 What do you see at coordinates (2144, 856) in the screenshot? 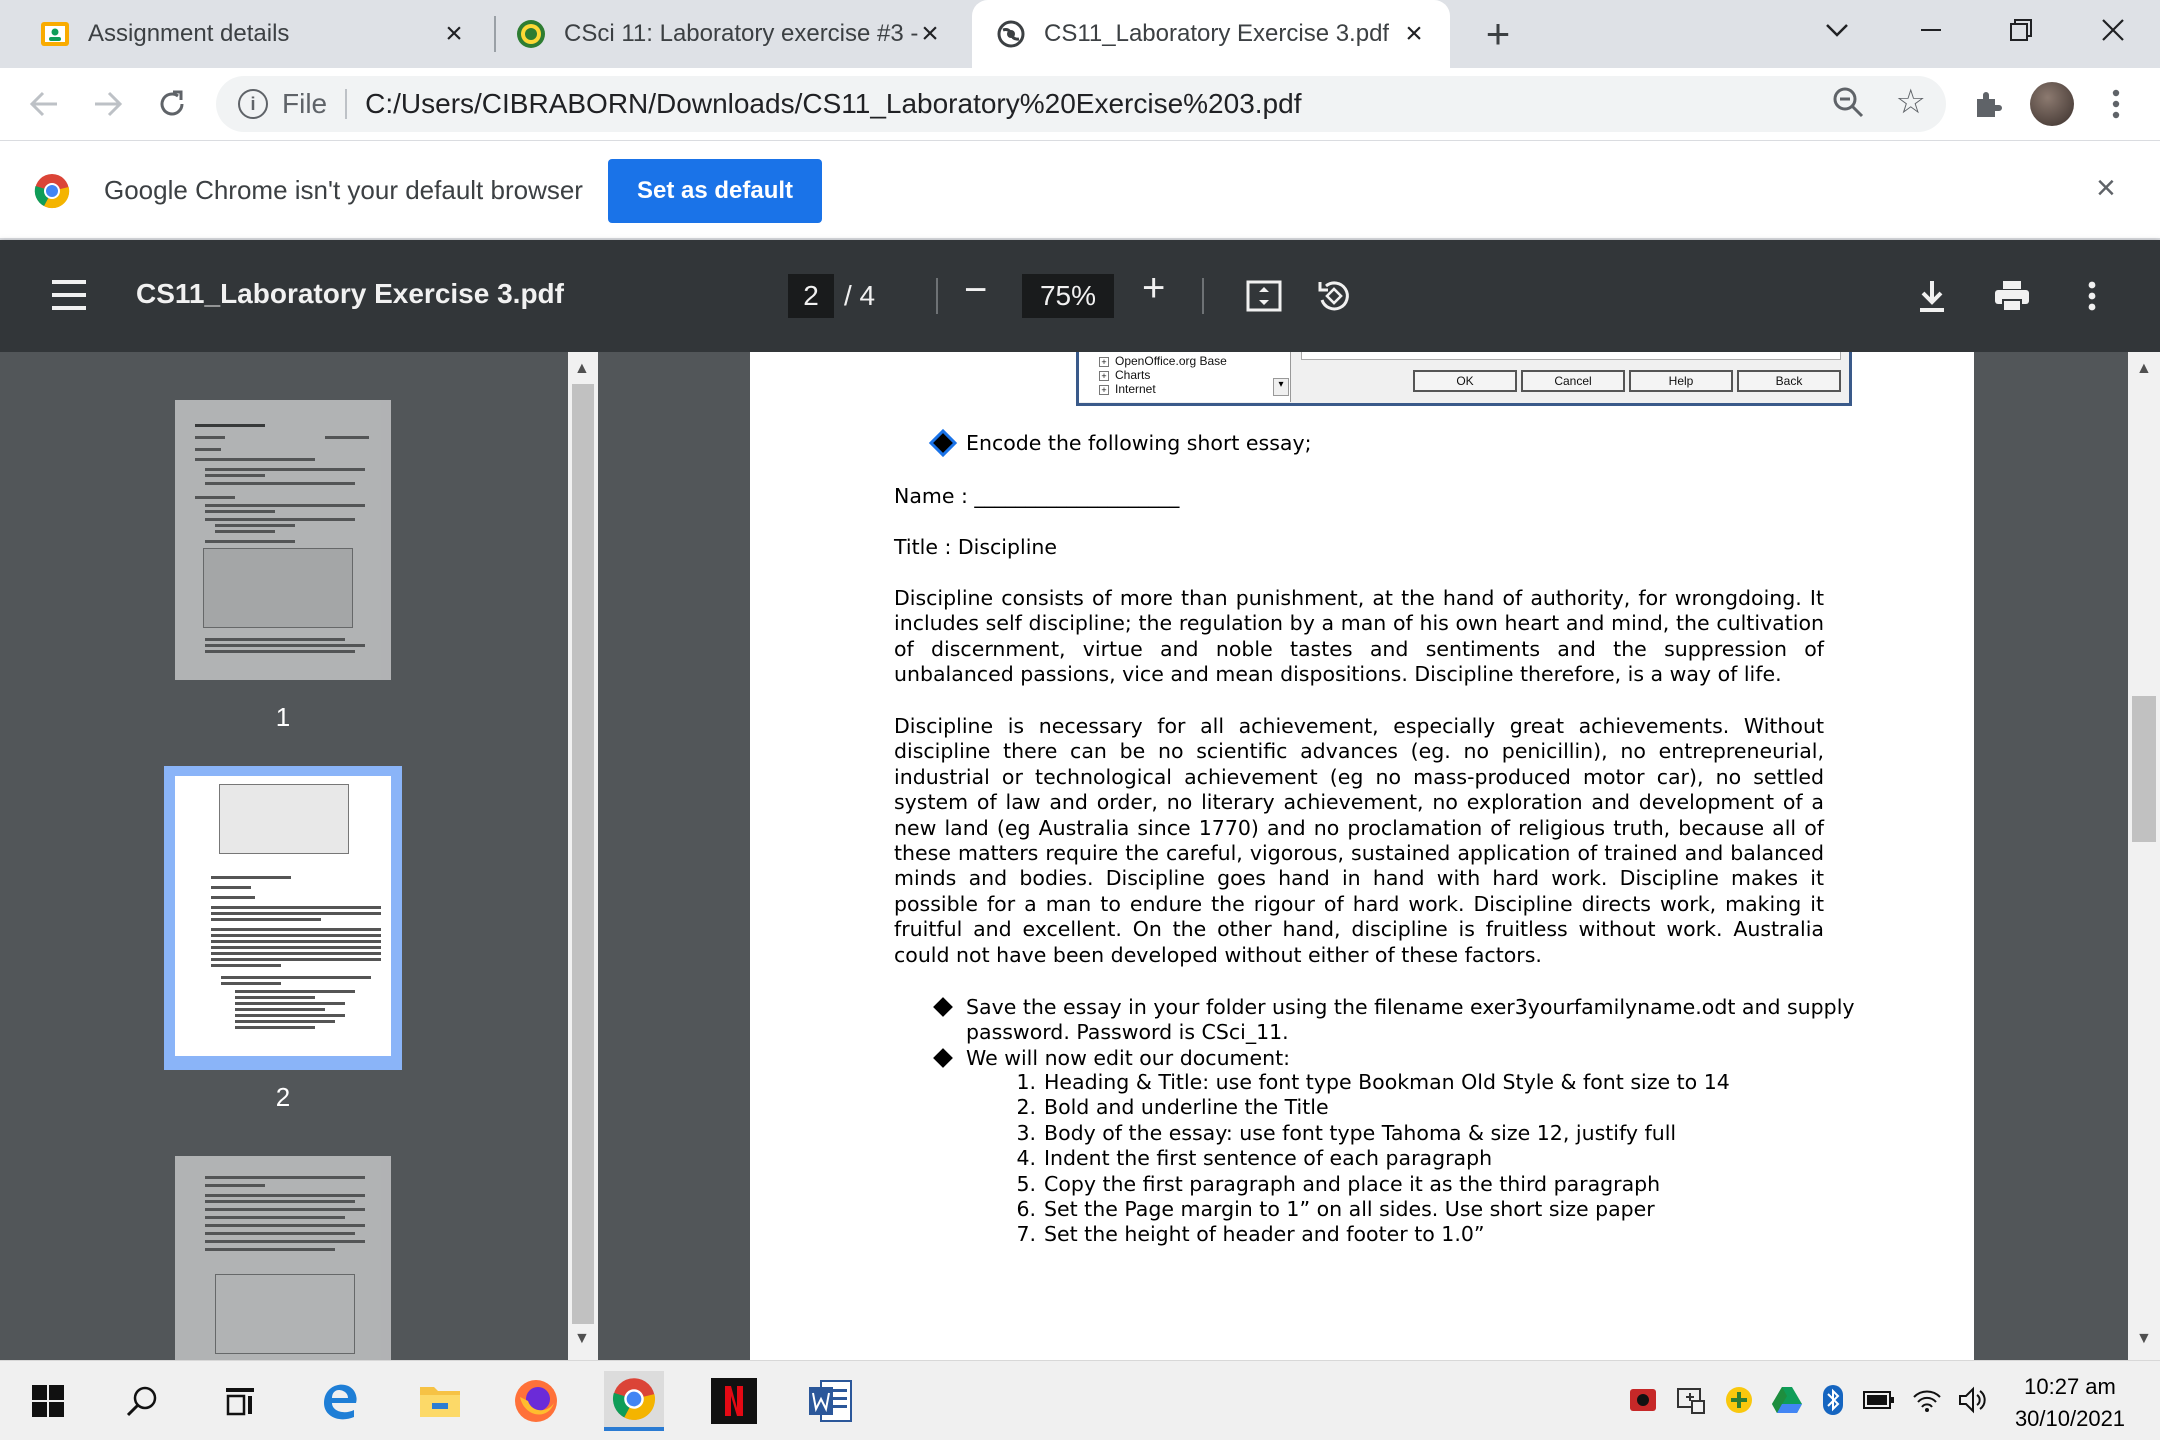
I see `document-scrollbar: ▲ ▼` at bounding box center [2144, 856].